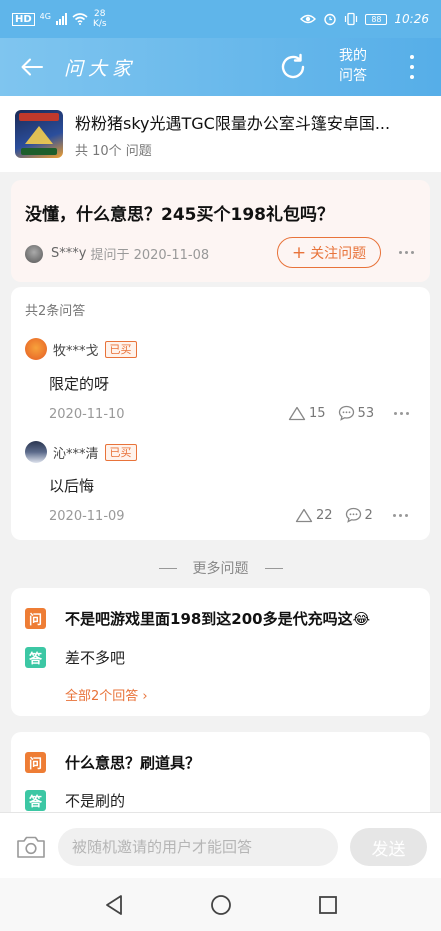 The height and width of the screenshot is (931, 441). Describe the element at coordinates (220, 134) in the screenshot. I see `game-summary: 粉粉猪sky光遇TGC限量办公室斗篷安卓国... 共 10个 问题` at that location.